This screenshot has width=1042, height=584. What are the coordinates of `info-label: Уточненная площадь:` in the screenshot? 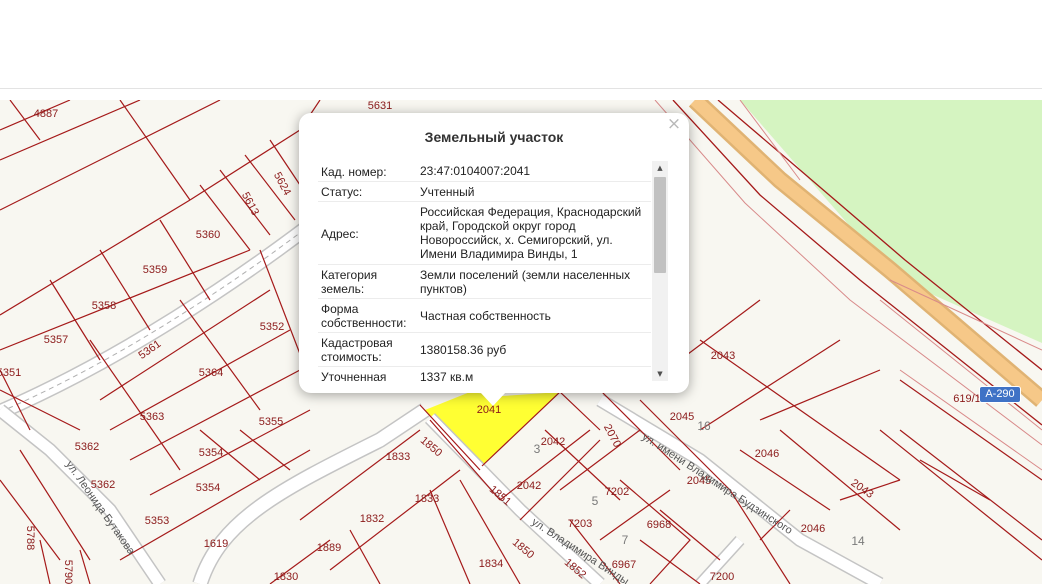 It's located at (354, 375).